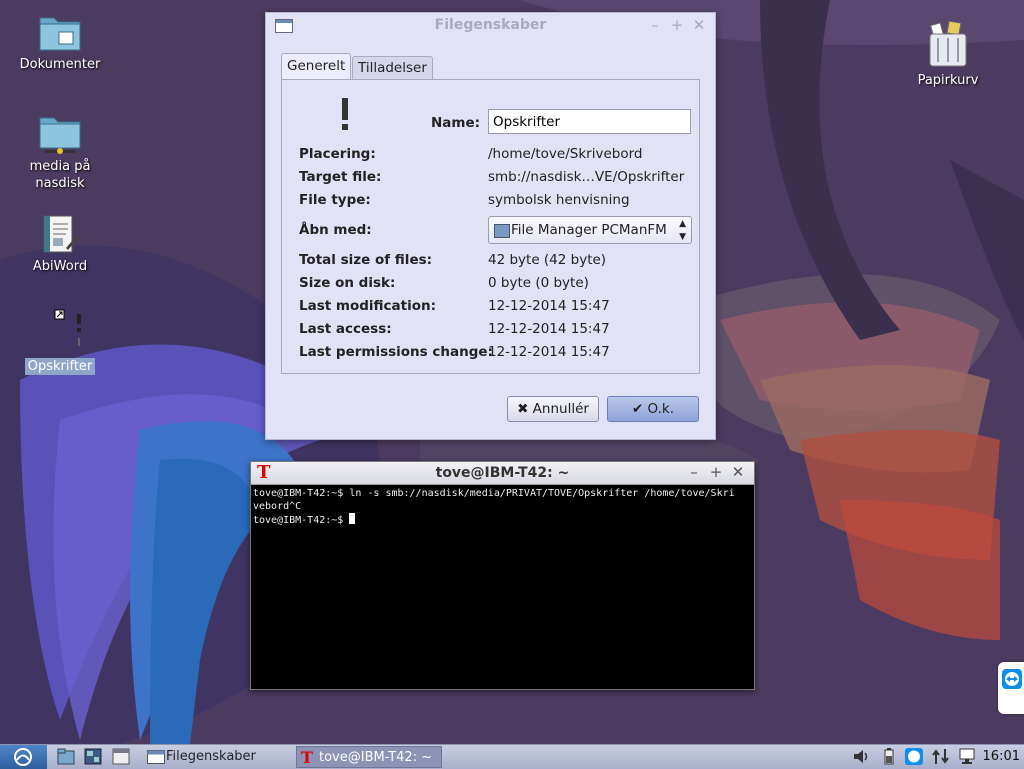 The height and width of the screenshot is (769, 1024). Describe the element at coordinates (345, 329) in the screenshot. I see `info-key: Last access:` at that location.